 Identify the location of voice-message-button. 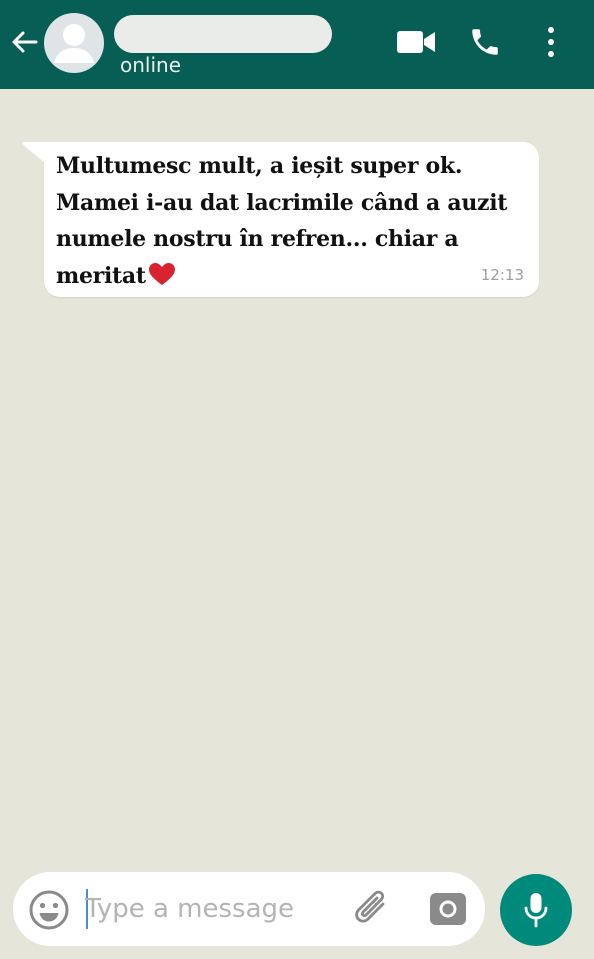
(536, 910).